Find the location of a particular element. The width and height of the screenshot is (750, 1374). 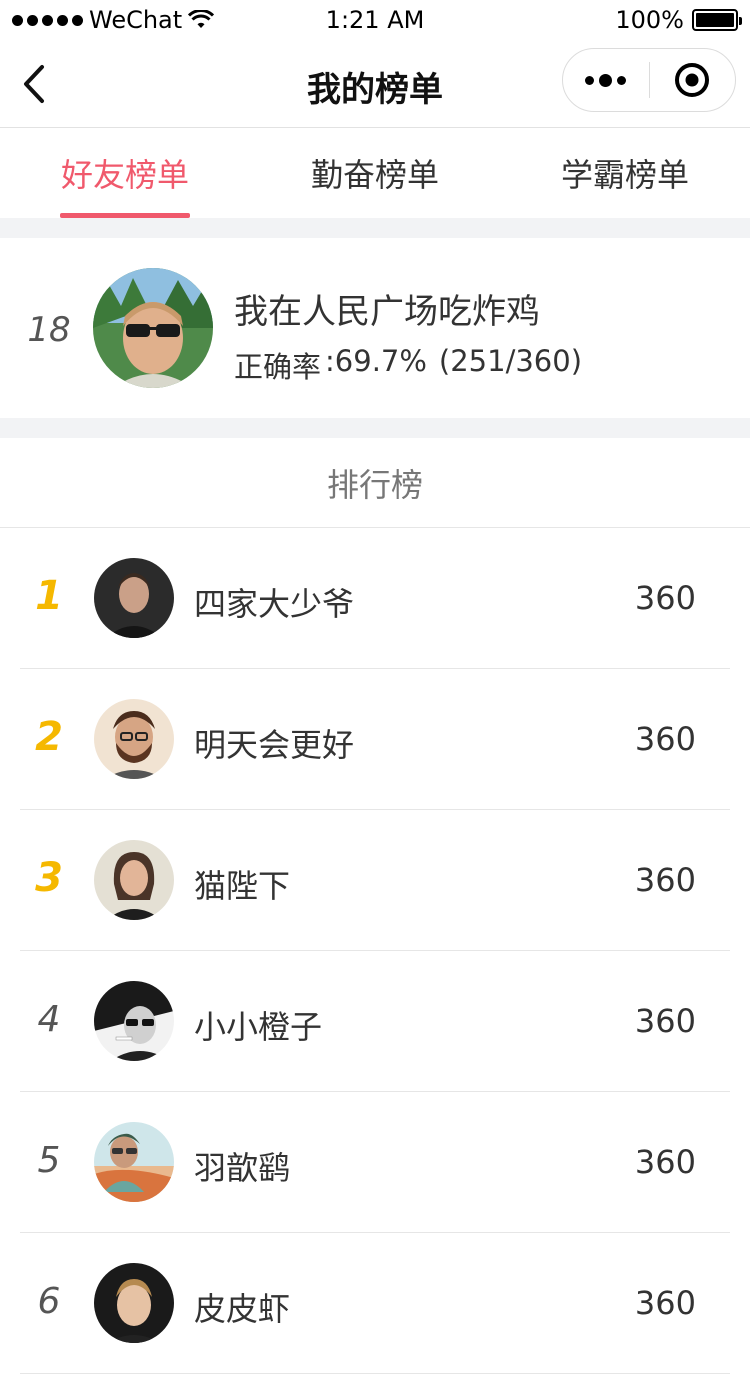

my-nickname: 我在人民广场吃炸鸡 is located at coordinates (387, 312).